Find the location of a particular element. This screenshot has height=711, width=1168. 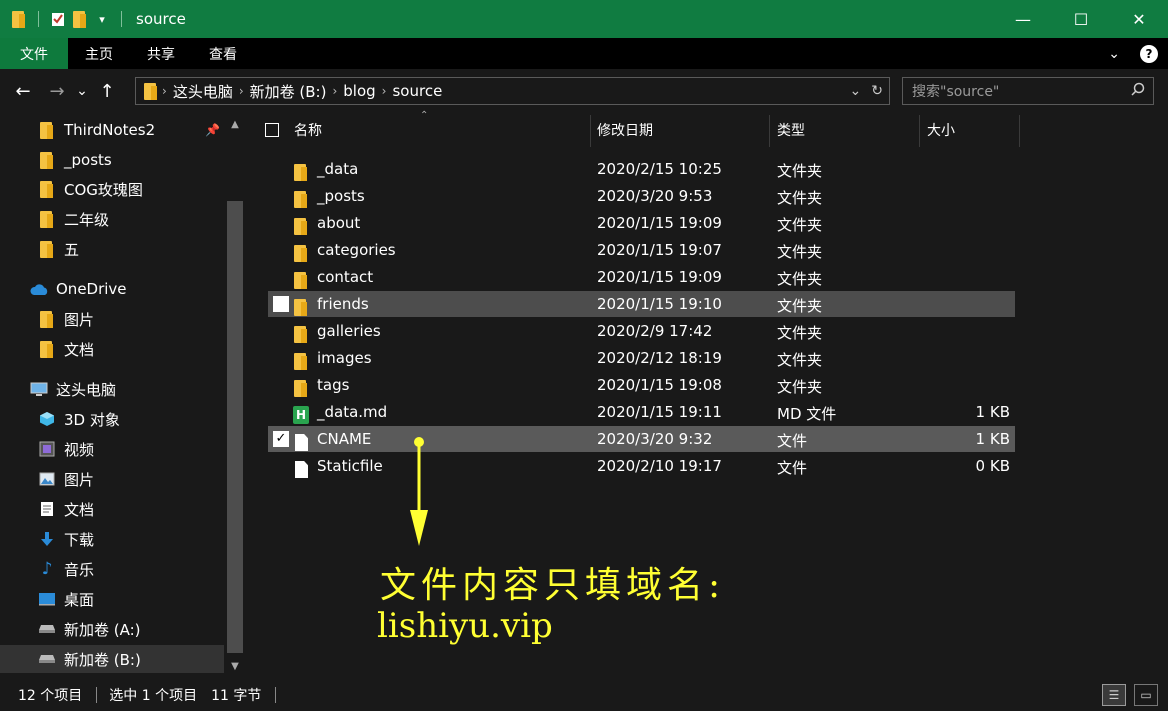

status-bar: 12 个项目 选中 1 个项目 11 字节 ☰ ▭ is located at coordinates (584, 695).